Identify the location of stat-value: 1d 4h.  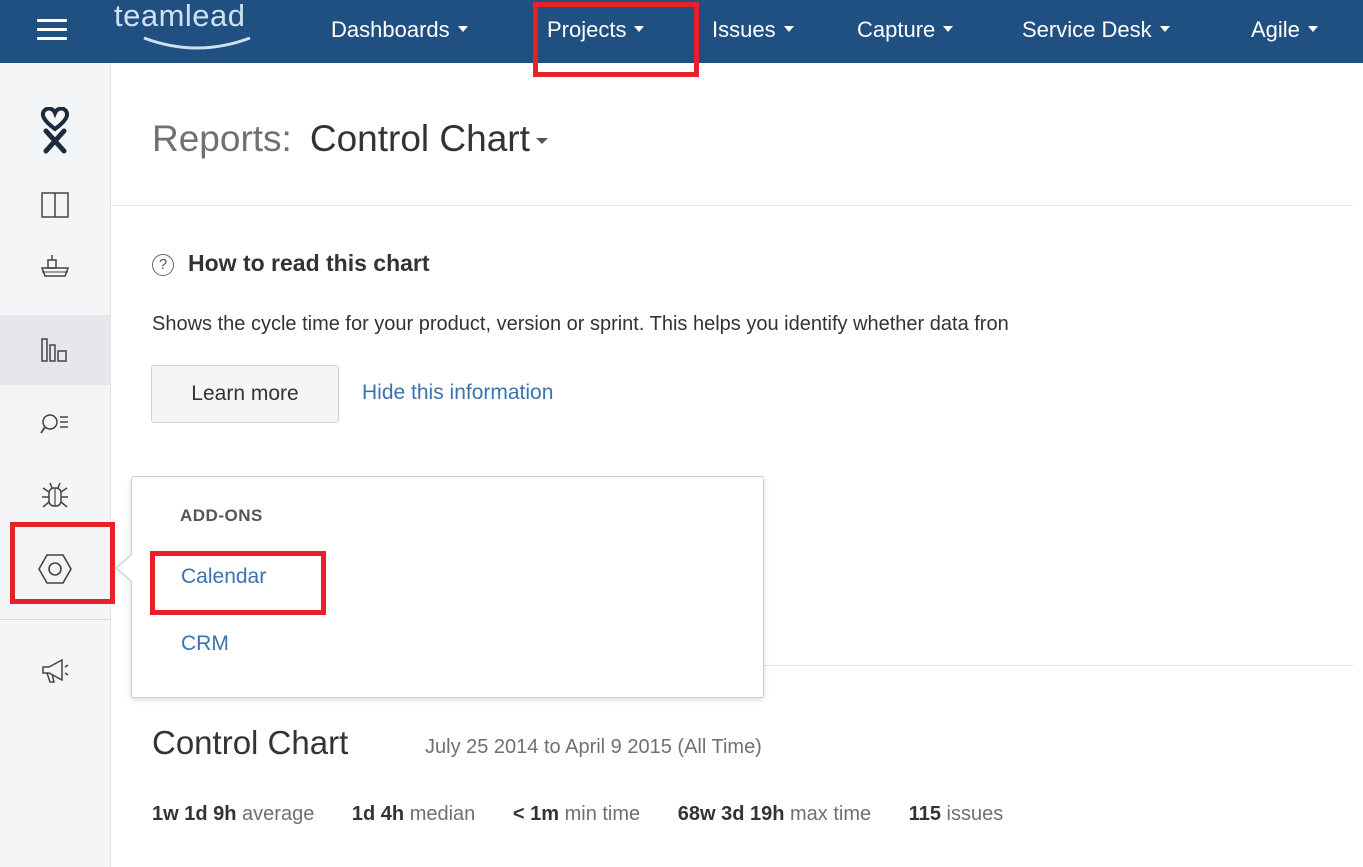
(378, 814).